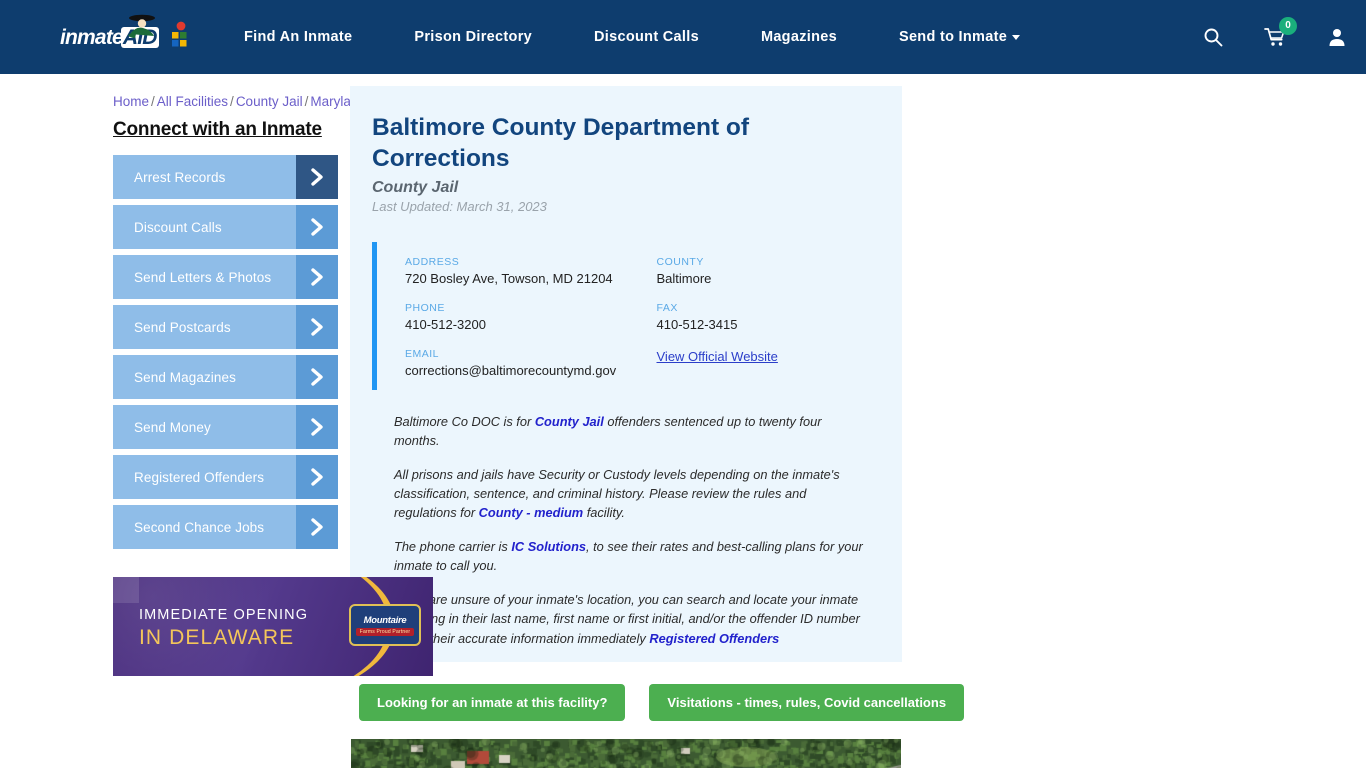  I want to click on map-image, so click(626, 753).